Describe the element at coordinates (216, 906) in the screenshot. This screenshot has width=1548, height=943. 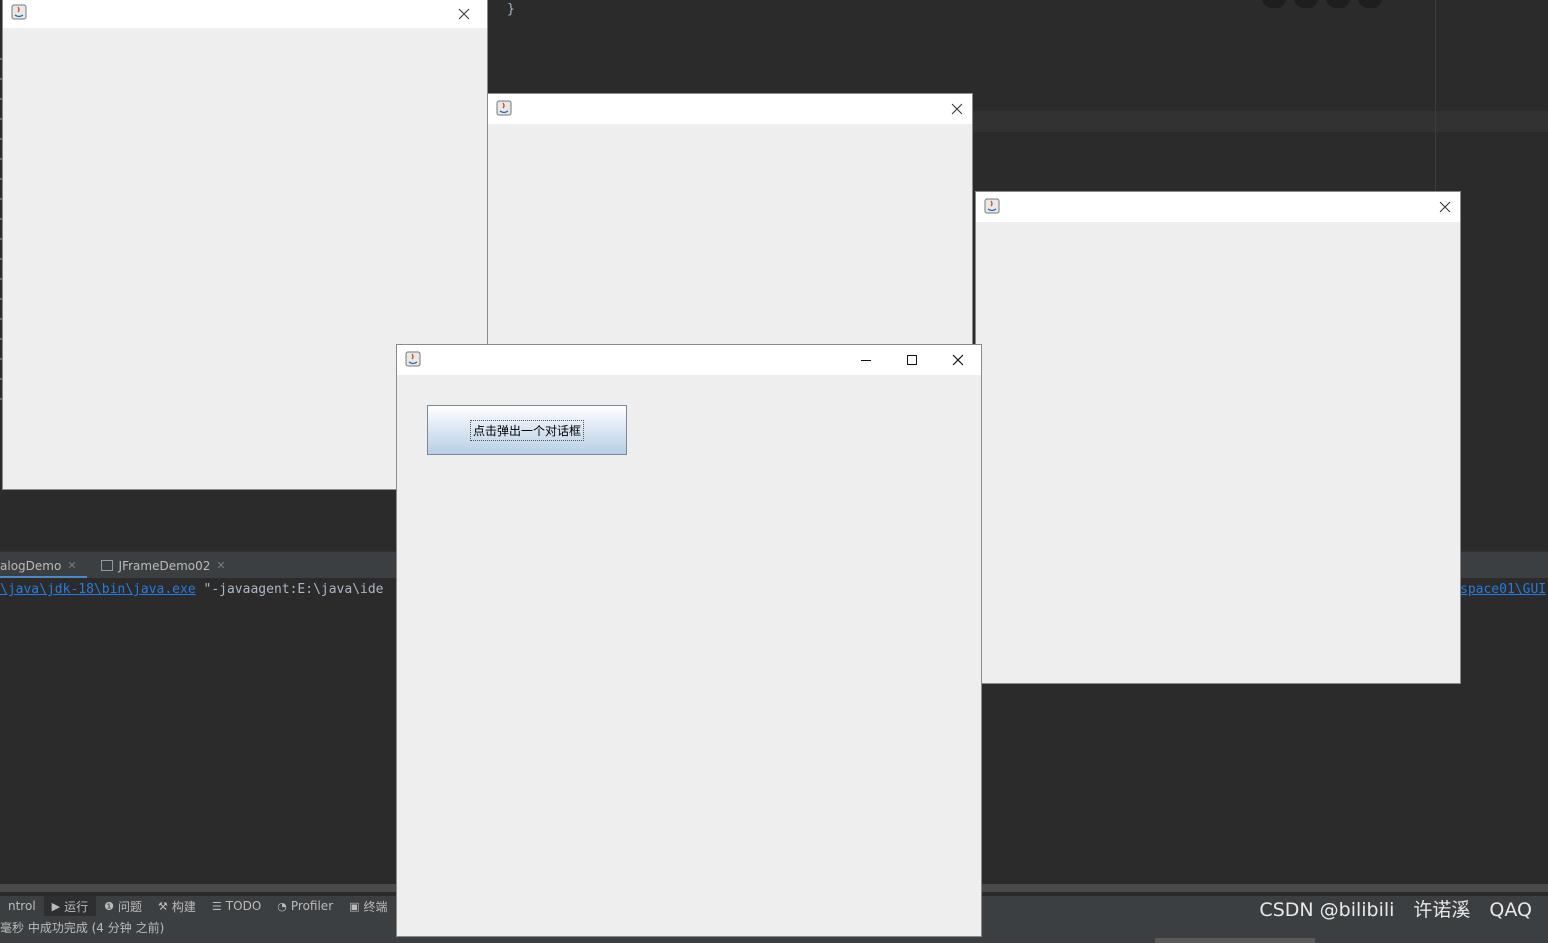
I see `list-icon: ☰` at that location.